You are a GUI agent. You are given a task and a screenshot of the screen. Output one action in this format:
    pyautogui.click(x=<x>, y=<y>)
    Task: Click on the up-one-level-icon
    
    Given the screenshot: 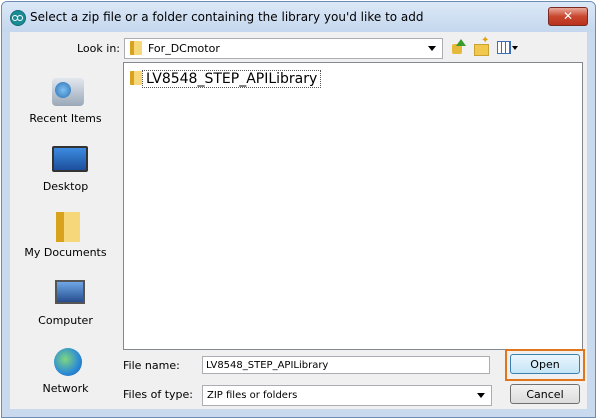 What is the action you would take?
    pyautogui.click(x=458, y=47)
    